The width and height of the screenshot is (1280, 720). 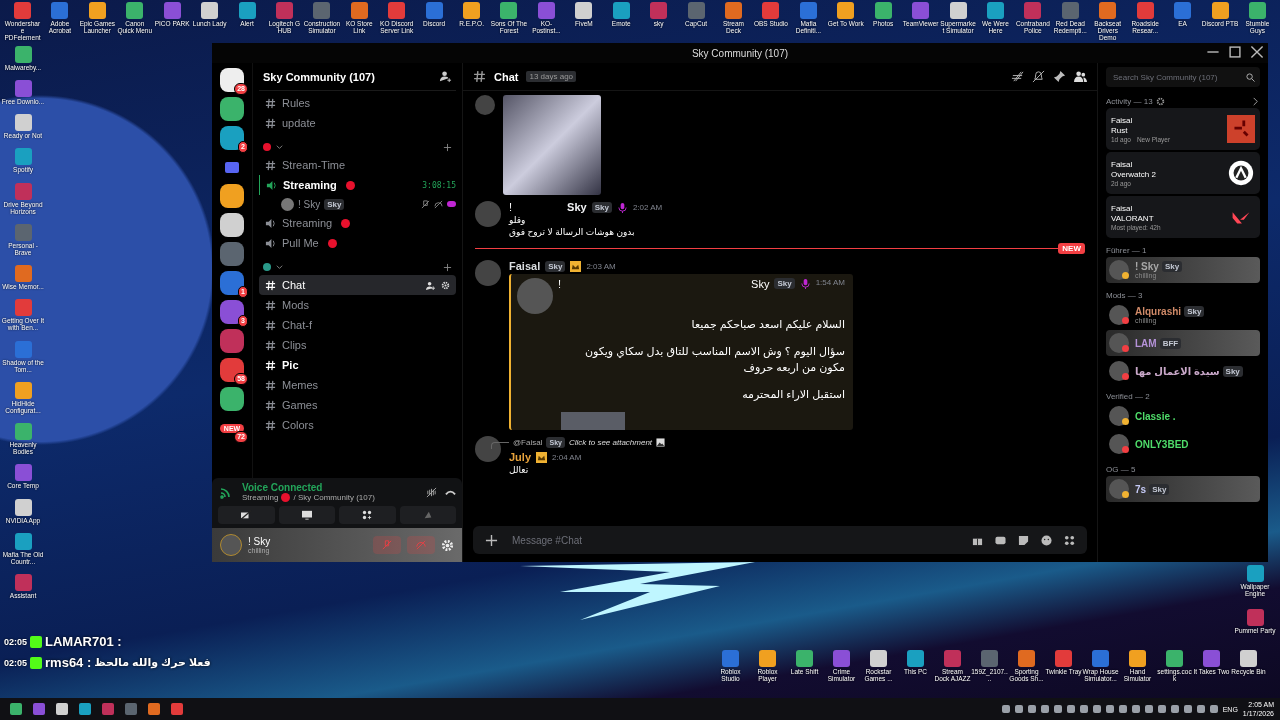 I want to click on screen-share-button, so click(x=306, y=515).